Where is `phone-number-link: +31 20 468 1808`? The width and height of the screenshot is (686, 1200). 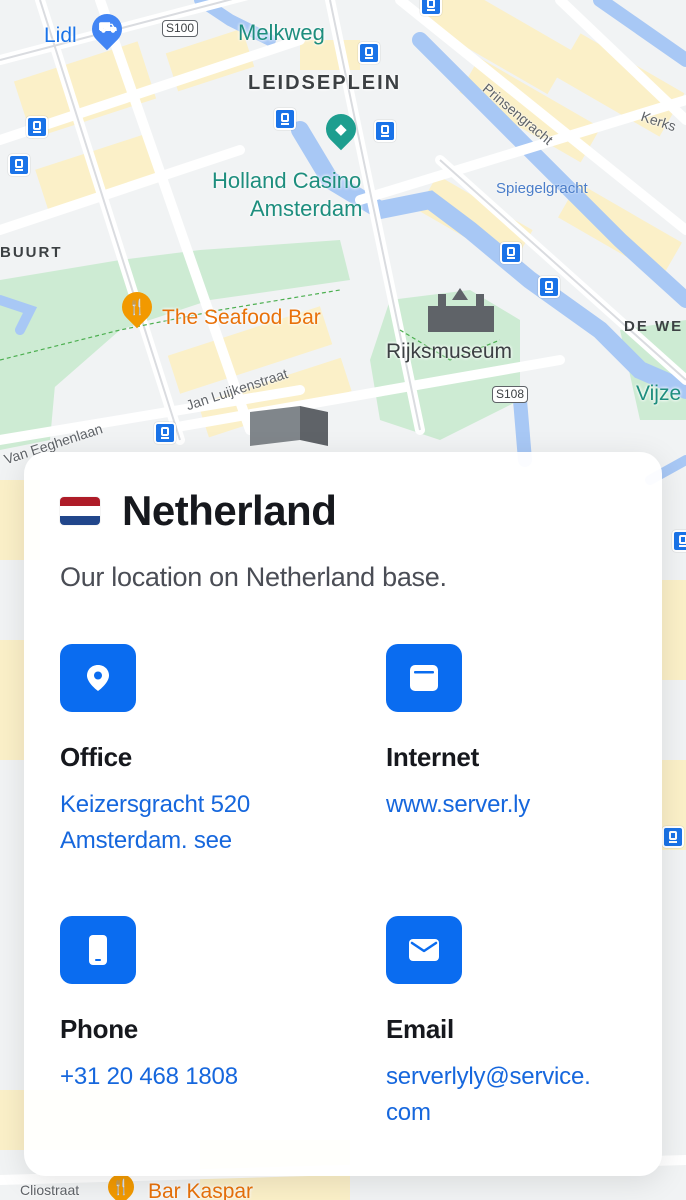
phone-number-link: +31 20 468 1808 is located at coordinates (195, 1077).